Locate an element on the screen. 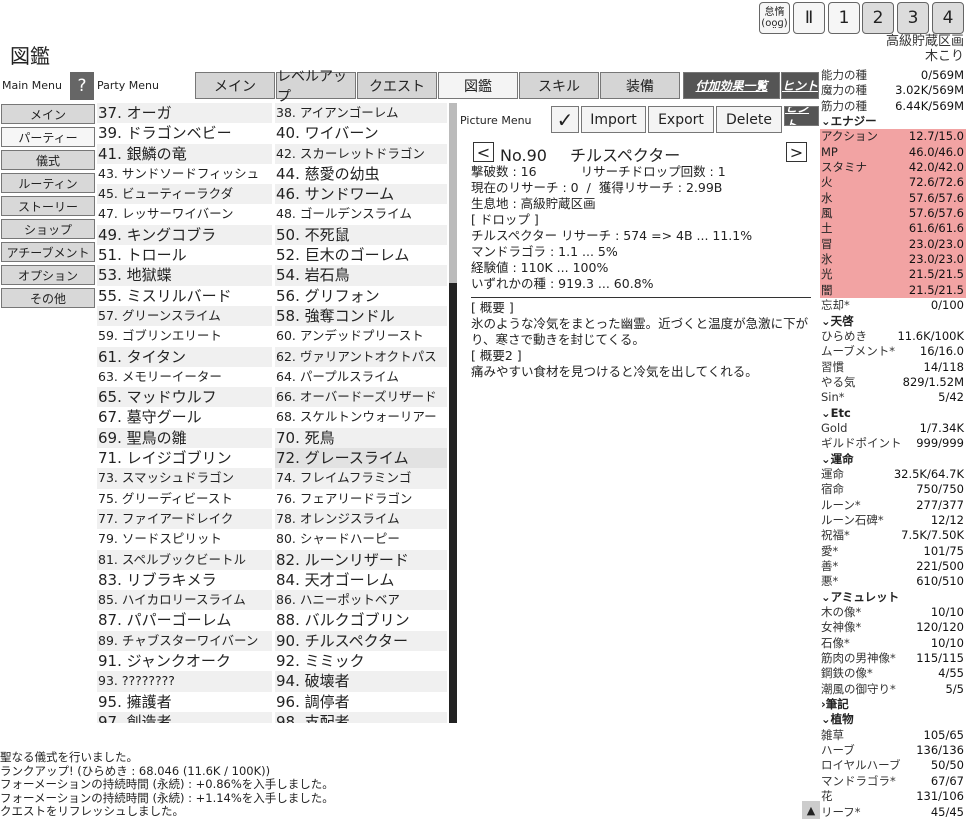 The width and height of the screenshot is (966, 820). resource-section-header: ›筆記 is located at coordinates (893, 704).